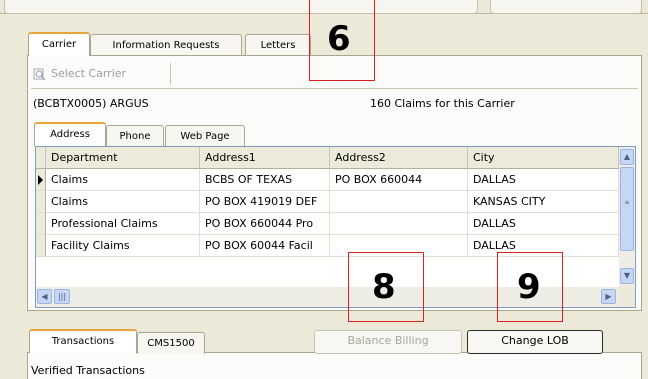  What do you see at coordinates (88, 370) in the screenshot?
I see `verified-transactions-label: Verified Transactions` at bounding box center [88, 370].